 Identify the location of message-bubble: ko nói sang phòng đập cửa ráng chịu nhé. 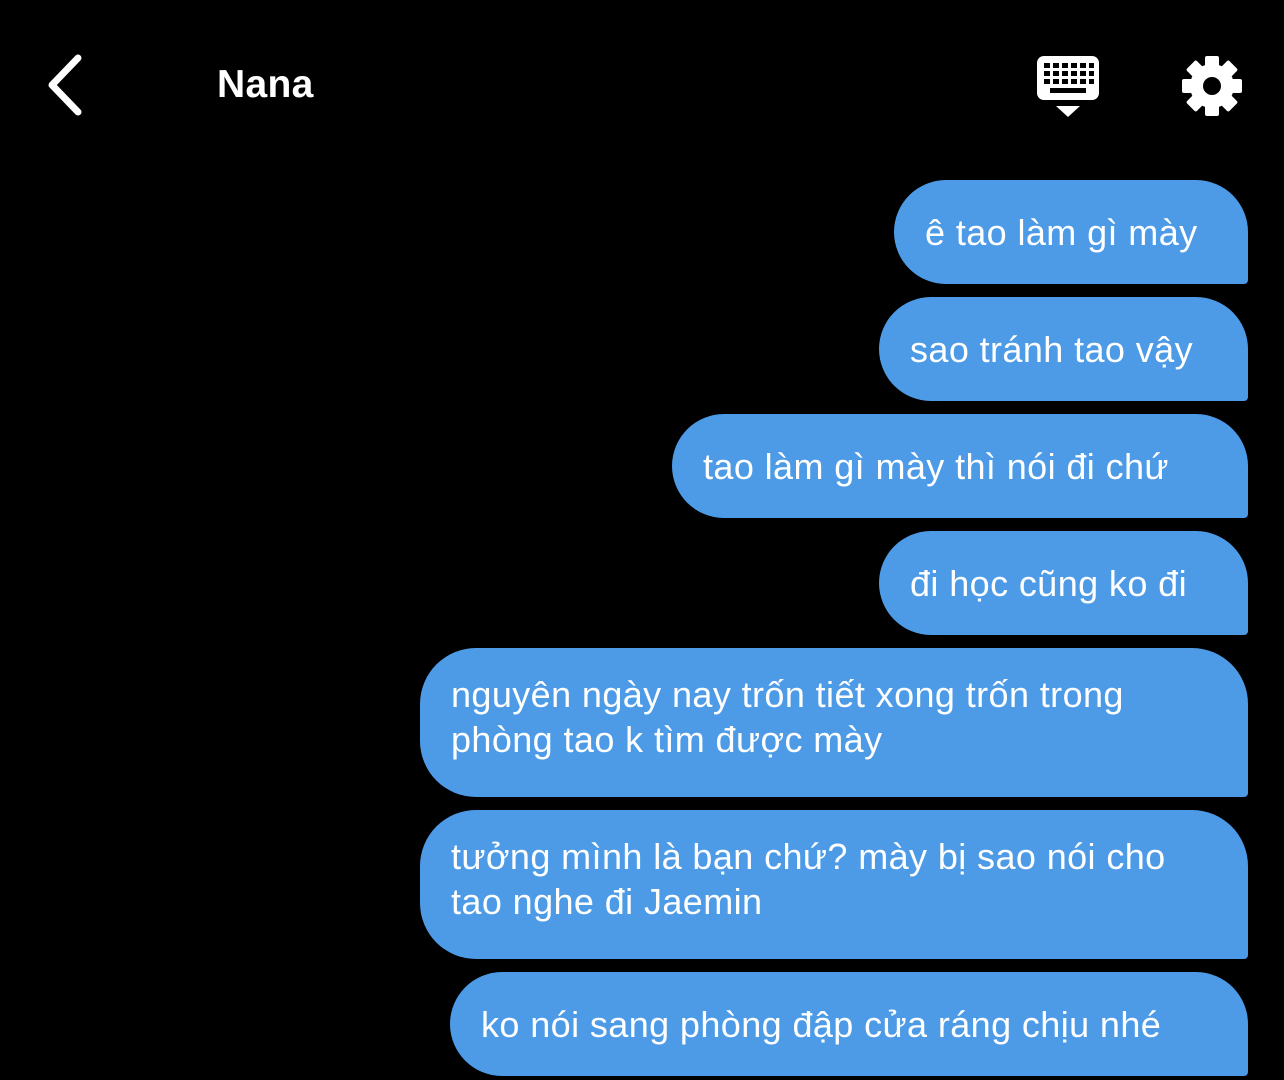
(849, 1024).